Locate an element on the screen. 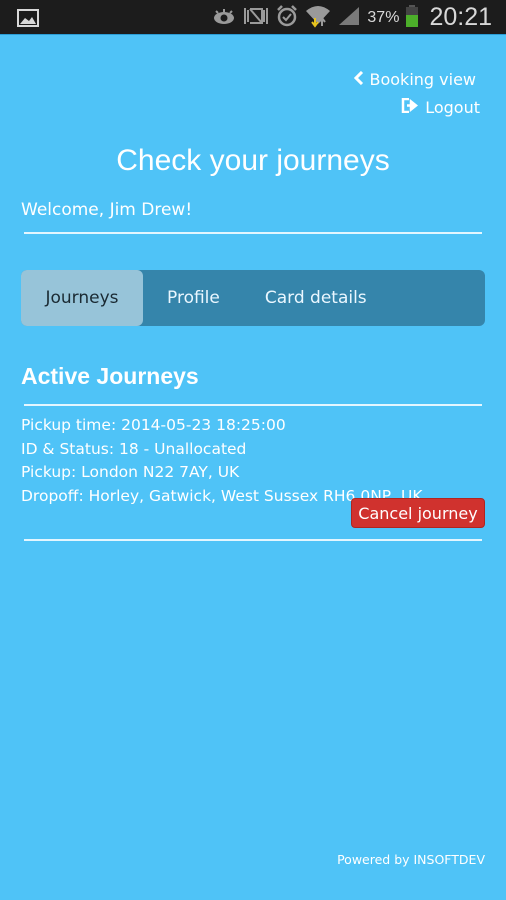 This screenshot has height=900, width=506. logout-link: Logout is located at coordinates (417, 108).